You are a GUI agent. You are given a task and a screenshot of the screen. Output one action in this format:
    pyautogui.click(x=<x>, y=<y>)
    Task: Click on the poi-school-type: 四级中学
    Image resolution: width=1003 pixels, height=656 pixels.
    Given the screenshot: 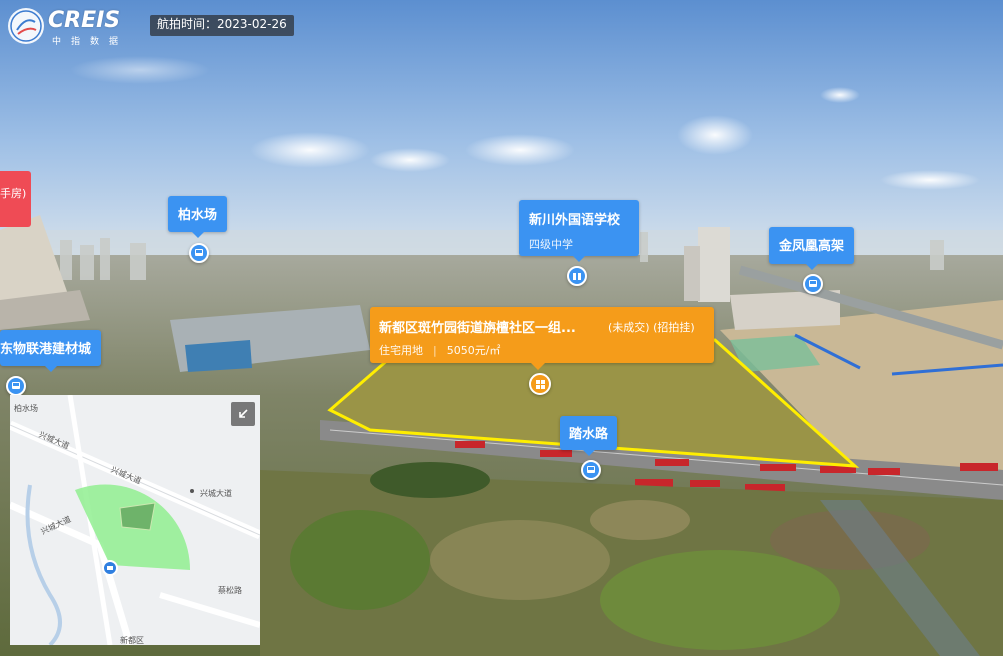 What is the action you would take?
    pyautogui.click(x=551, y=244)
    